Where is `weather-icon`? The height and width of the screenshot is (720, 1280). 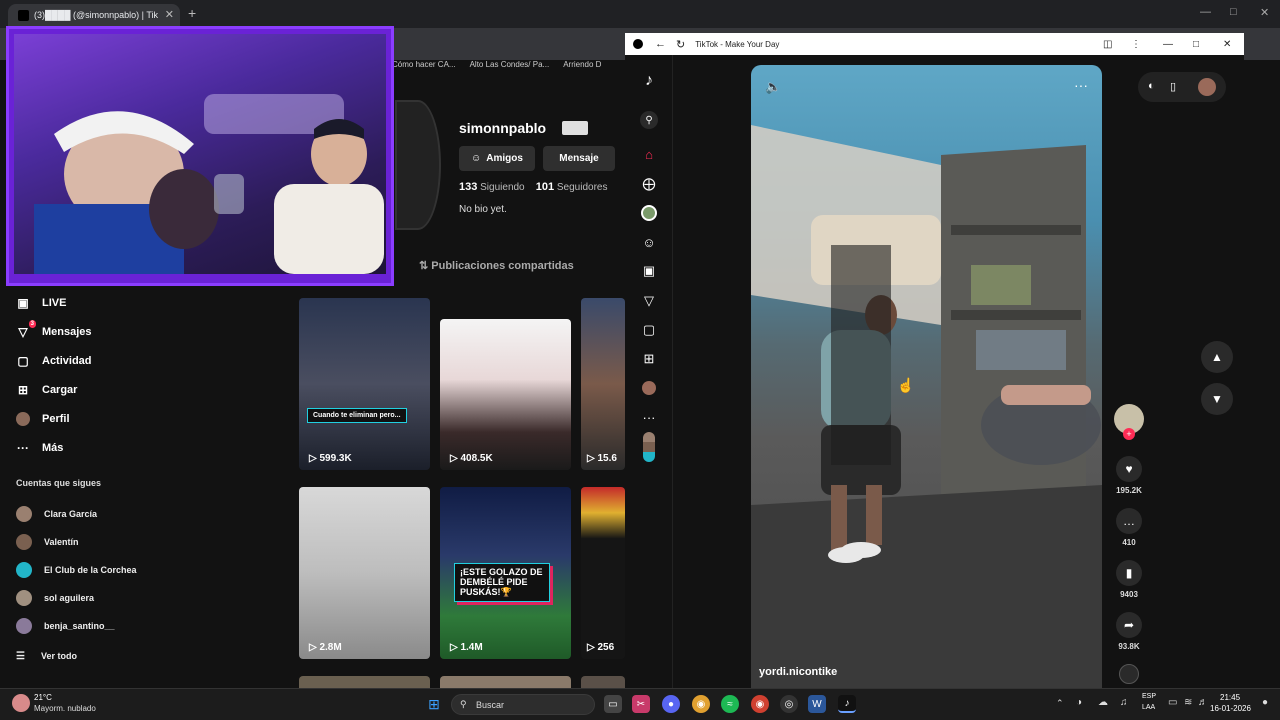 weather-icon is located at coordinates (21, 703).